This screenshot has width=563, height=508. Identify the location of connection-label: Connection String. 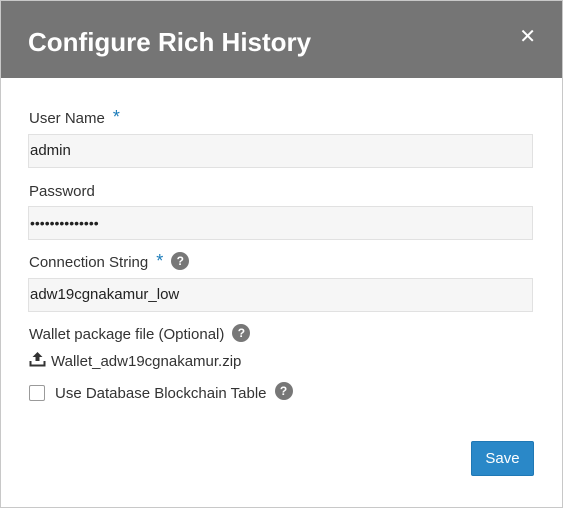
(89, 262).